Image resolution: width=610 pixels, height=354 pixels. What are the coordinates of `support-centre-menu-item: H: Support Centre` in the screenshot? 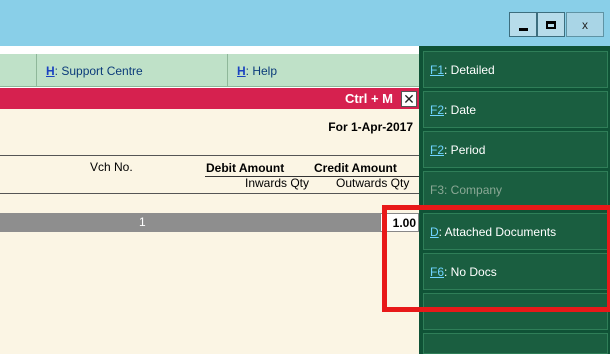 It's located at (131, 70).